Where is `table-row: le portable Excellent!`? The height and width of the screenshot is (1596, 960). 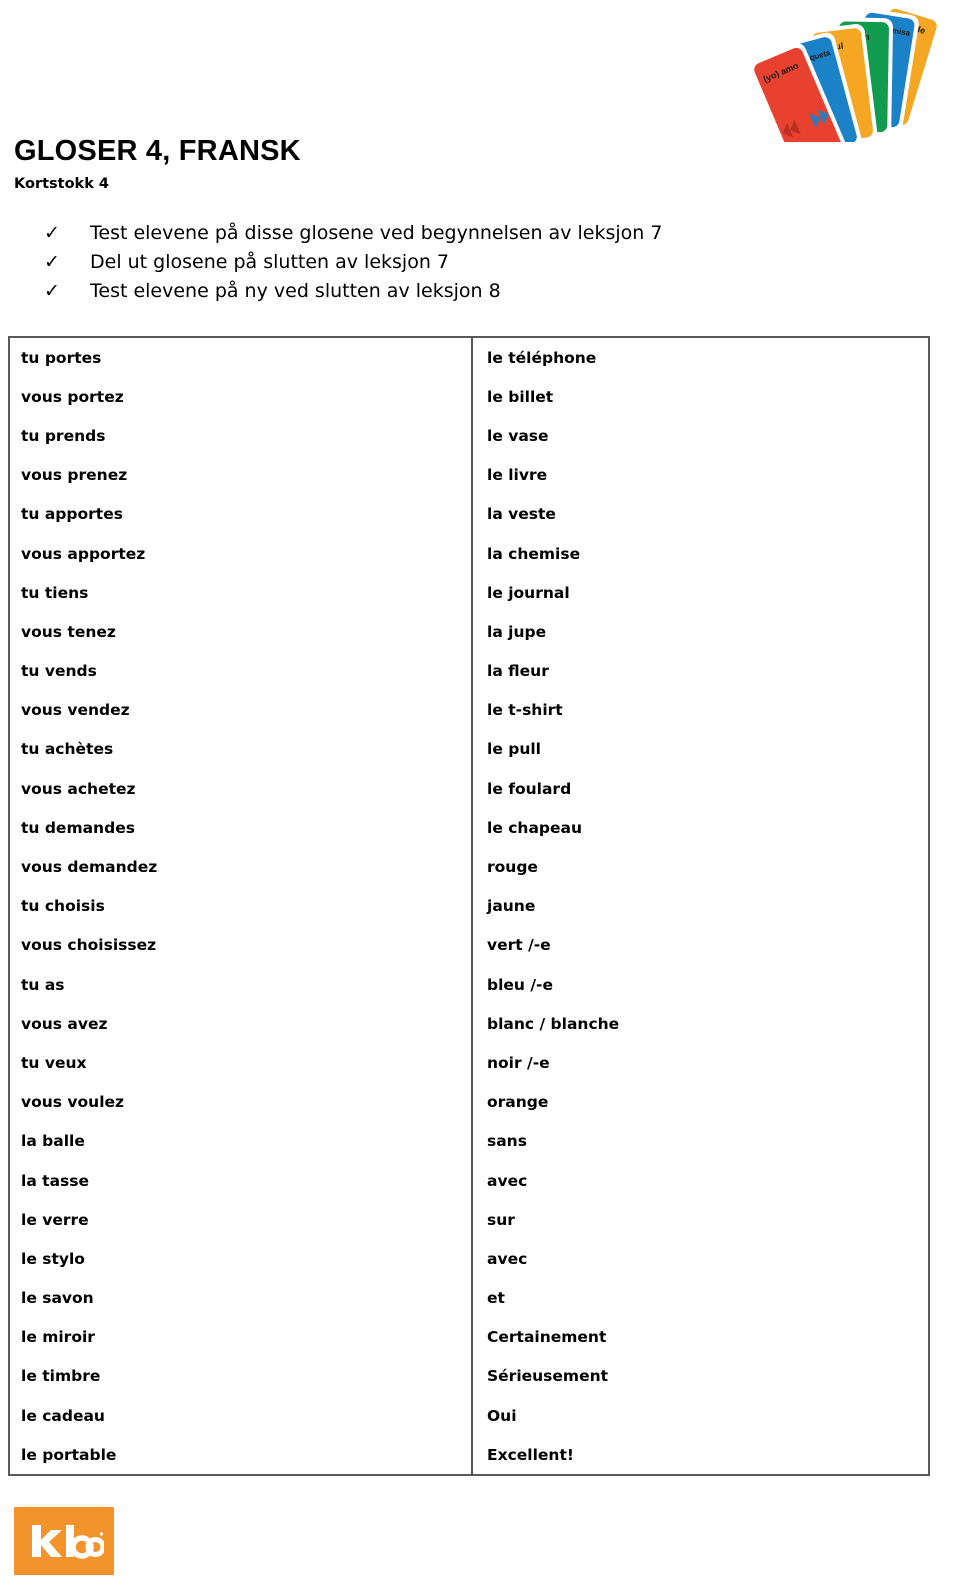 table-row: le portable Excellent! is located at coordinates (469, 1455).